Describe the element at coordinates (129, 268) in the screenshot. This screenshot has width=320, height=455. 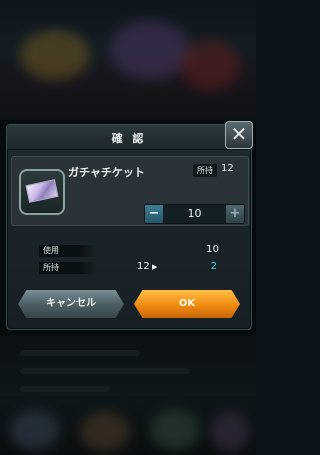
I see `owned-change-row: 所持 12 ▶ 2` at that location.